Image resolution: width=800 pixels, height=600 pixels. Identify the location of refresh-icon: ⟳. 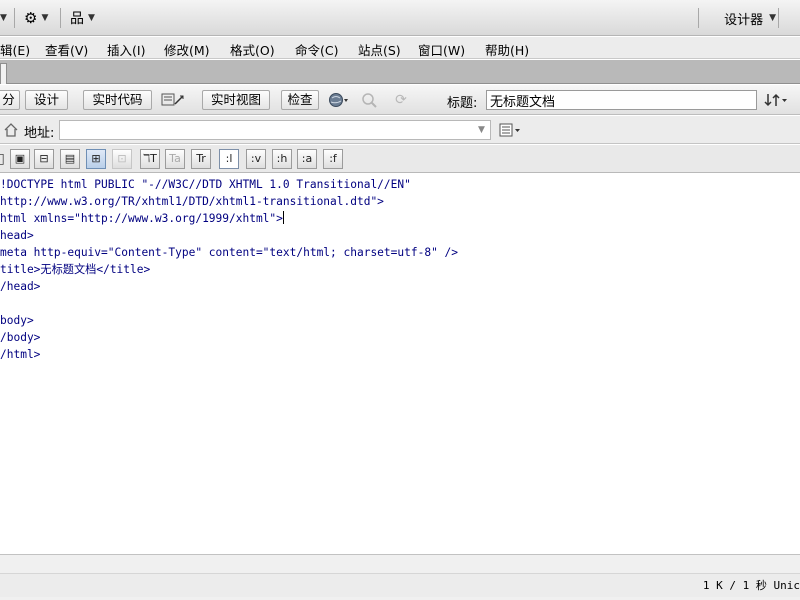
(401, 100).